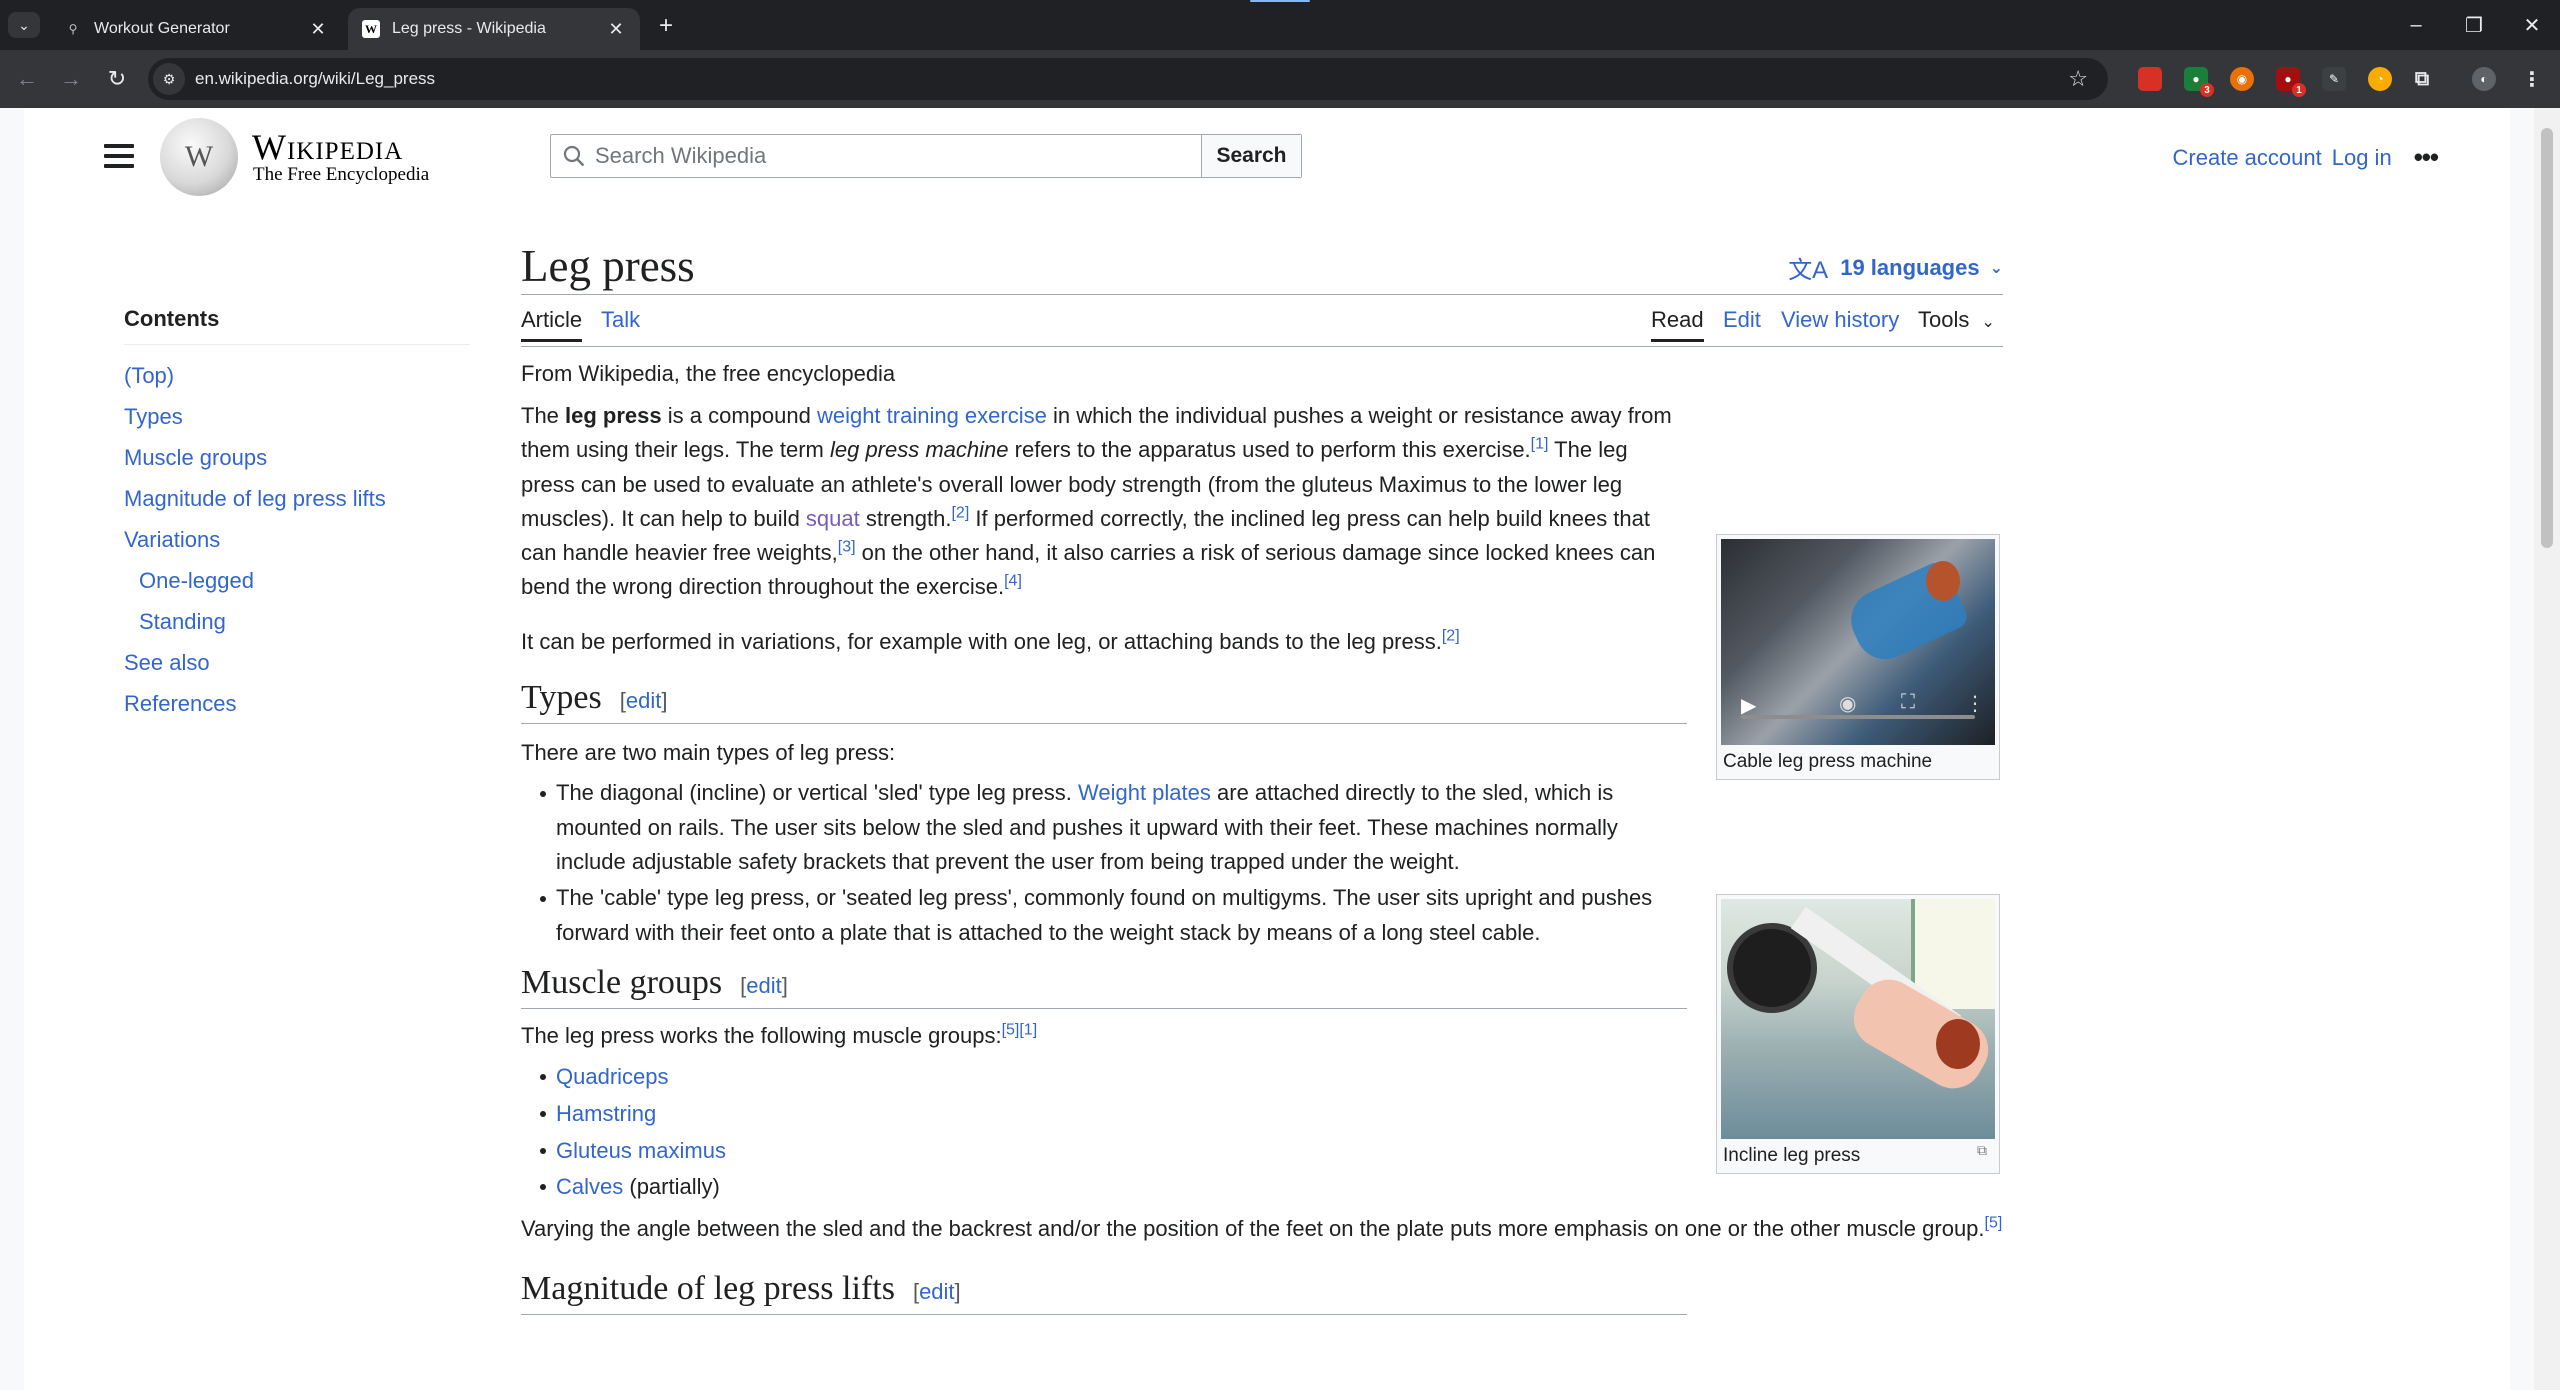 The height and width of the screenshot is (1390, 2560). I want to click on extension-pen-icon: ✎, so click(2334, 79).